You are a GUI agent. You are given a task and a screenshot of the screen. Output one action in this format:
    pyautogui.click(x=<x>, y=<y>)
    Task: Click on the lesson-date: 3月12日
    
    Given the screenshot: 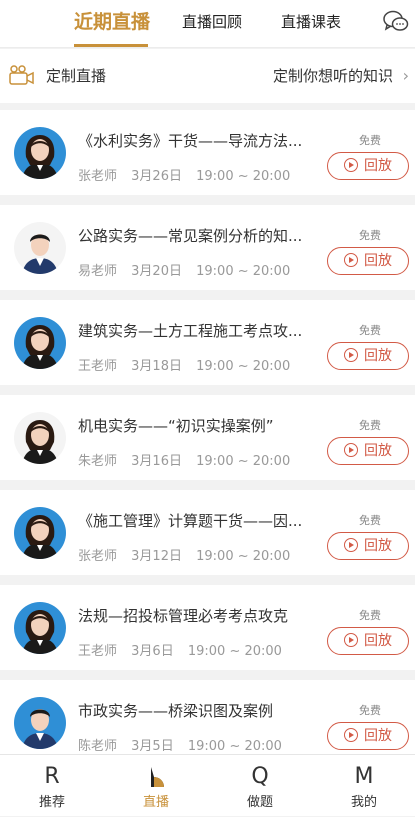 What is the action you would take?
    pyautogui.click(x=156, y=556)
    